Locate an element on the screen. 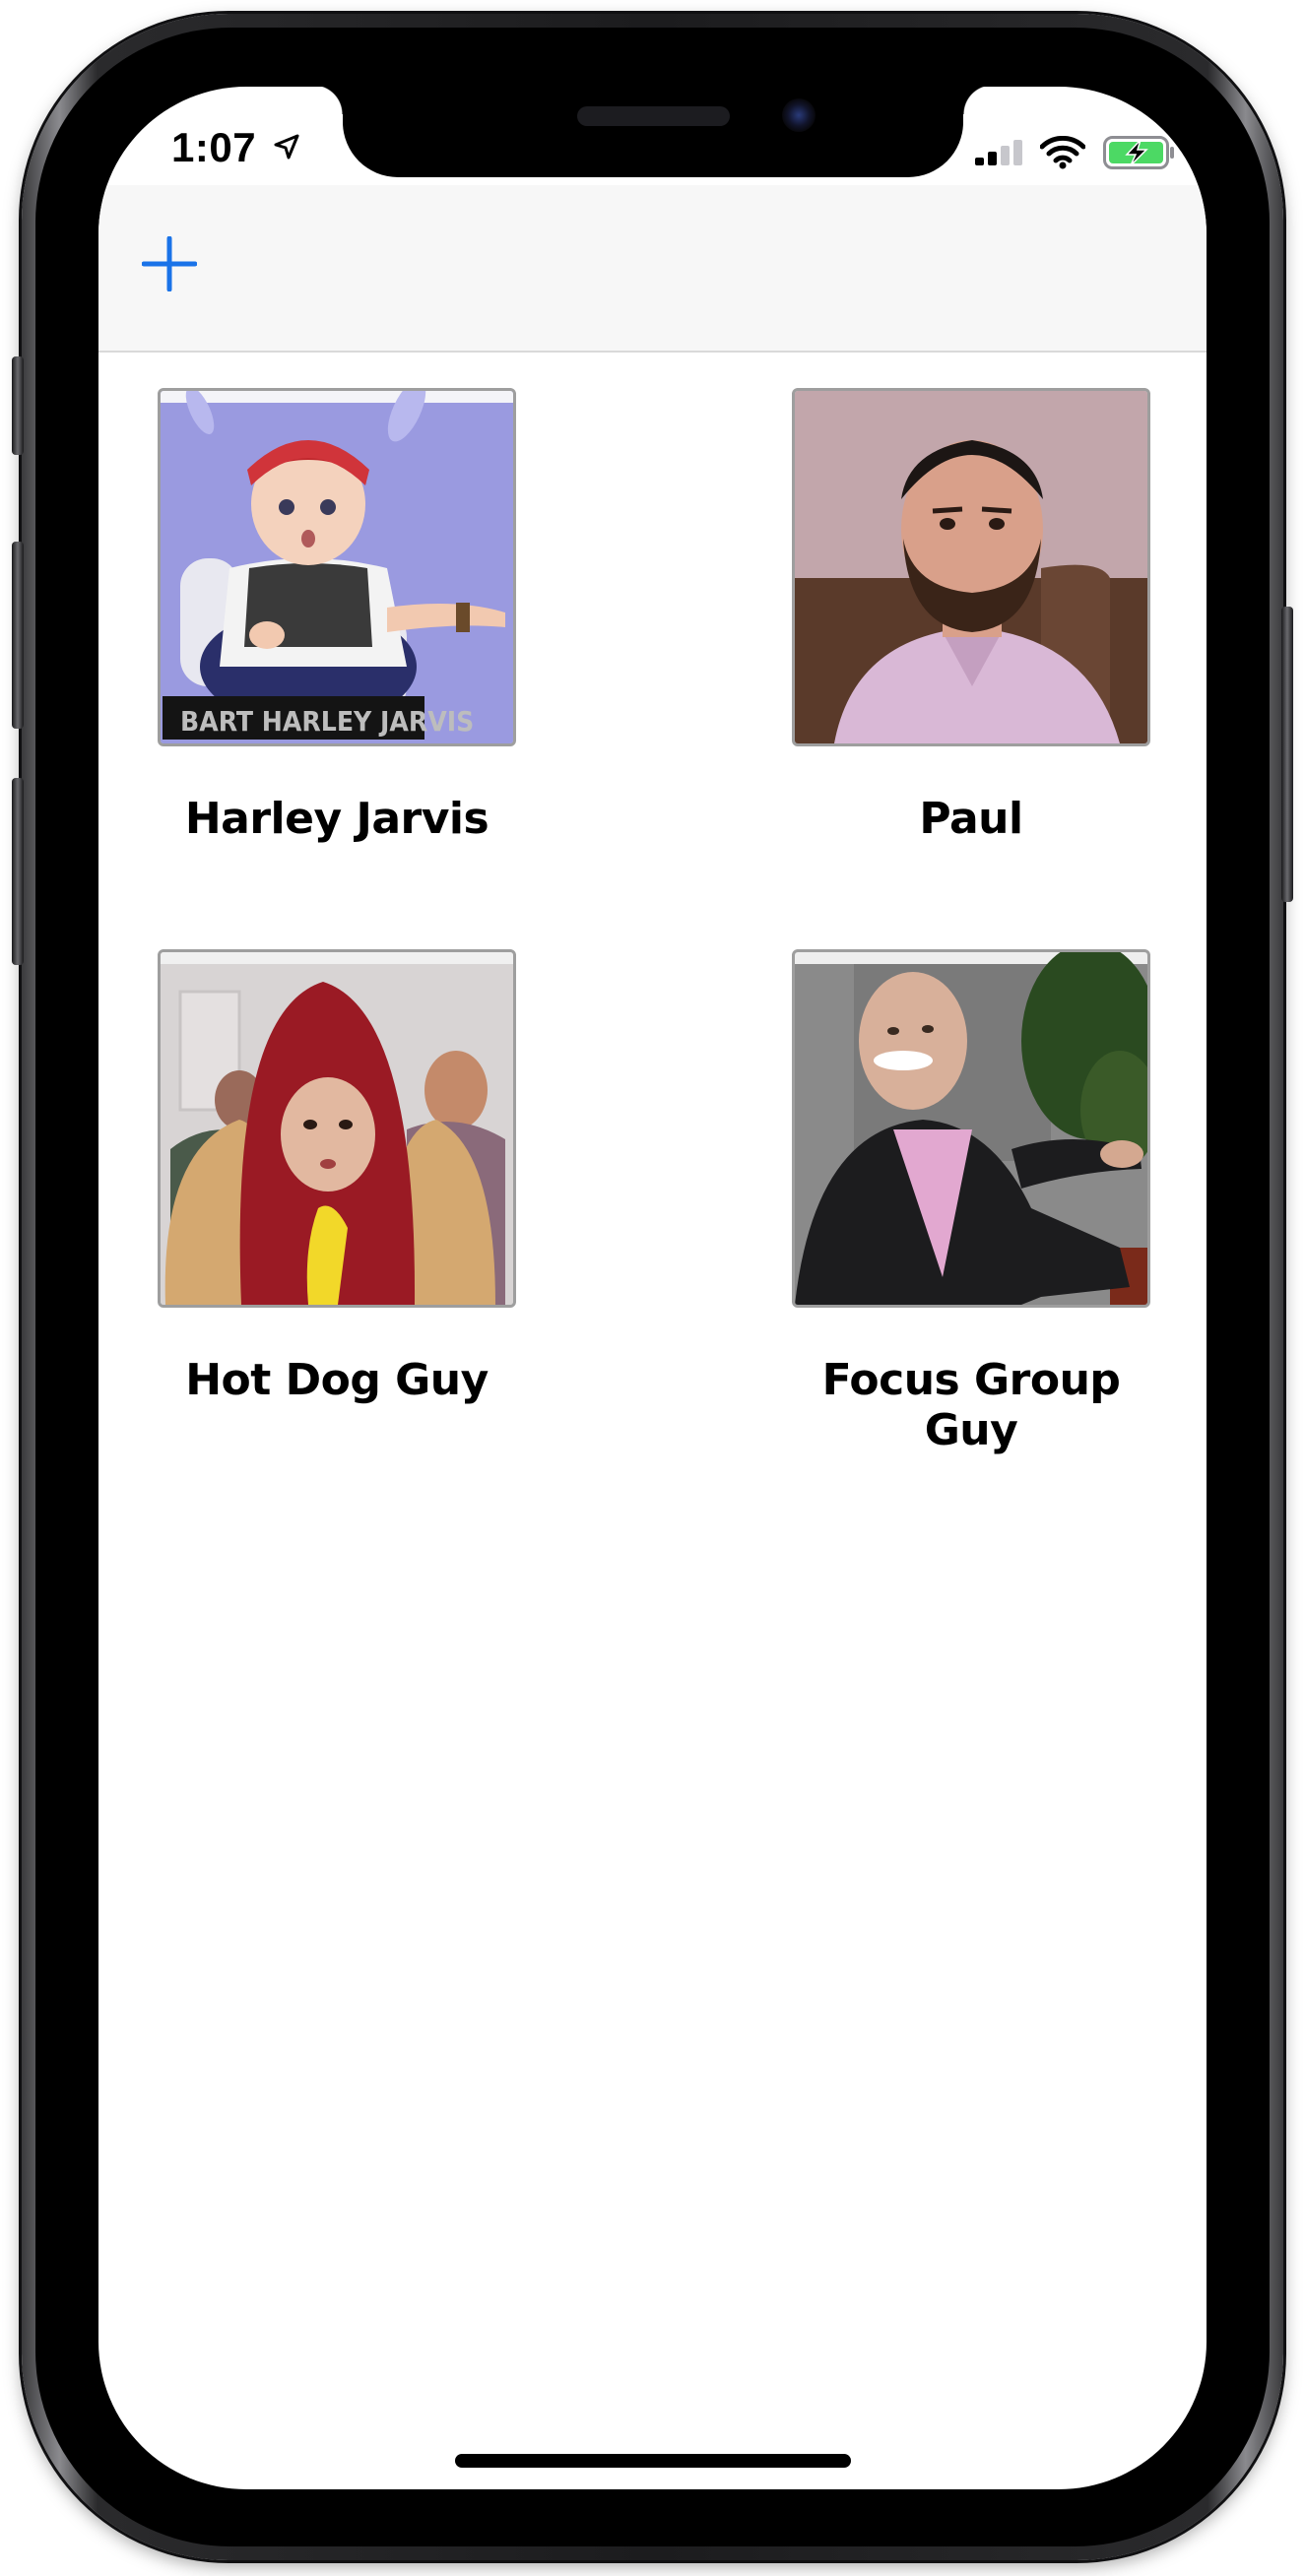 Image resolution: width=1305 pixels, height=2576 pixels. character-thumbnail: BART HARLEY JARVIS is located at coordinates (337, 567).